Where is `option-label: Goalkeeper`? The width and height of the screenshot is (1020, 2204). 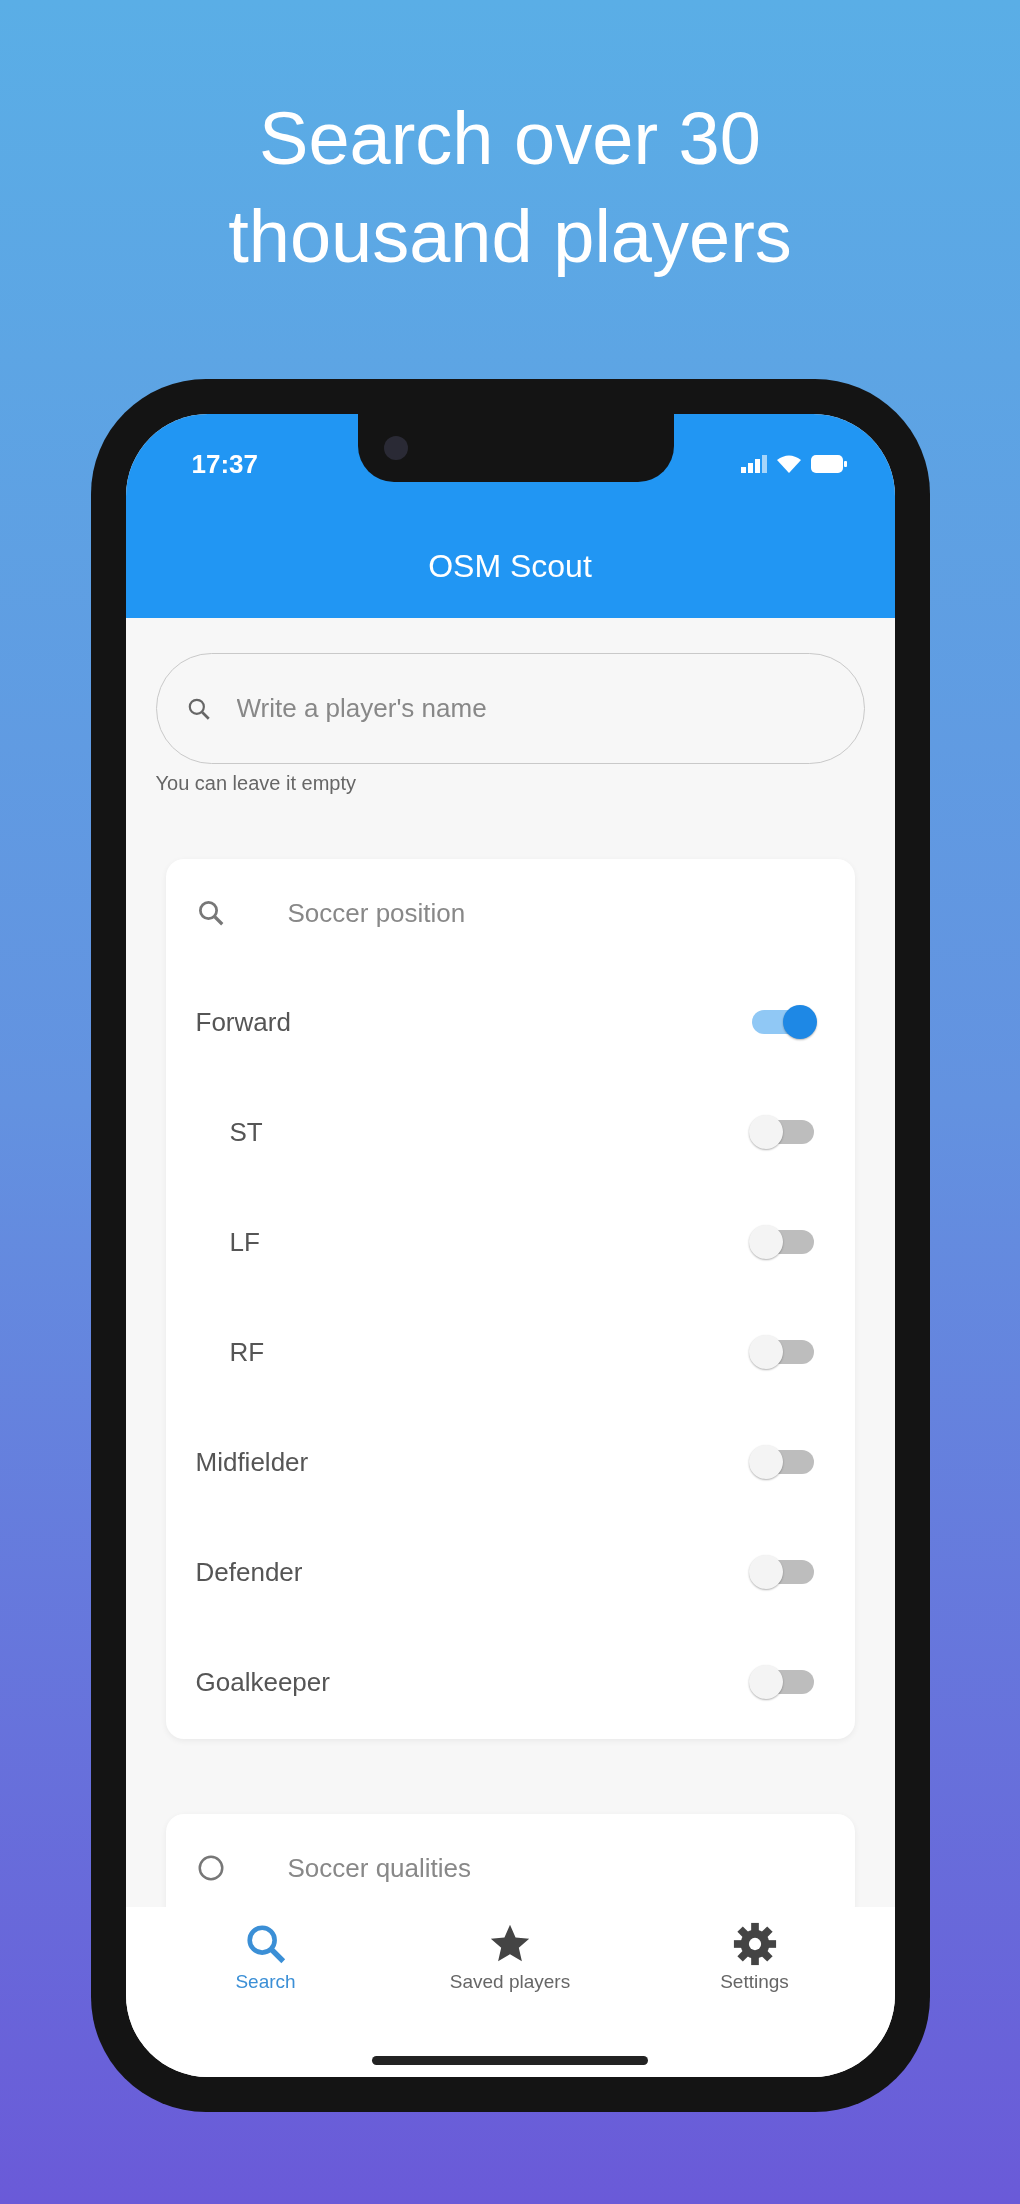
option-label: Goalkeeper is located at coordinates (262, 1682).